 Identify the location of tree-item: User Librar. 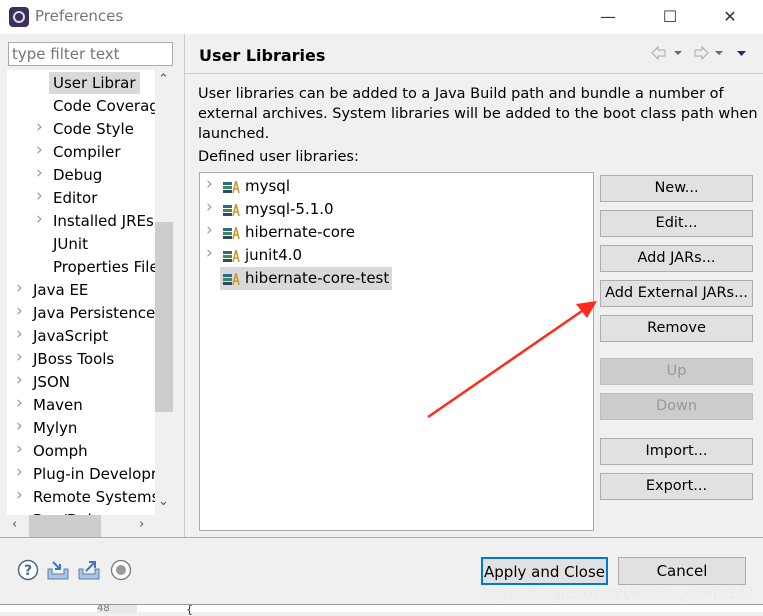
(94, 83).